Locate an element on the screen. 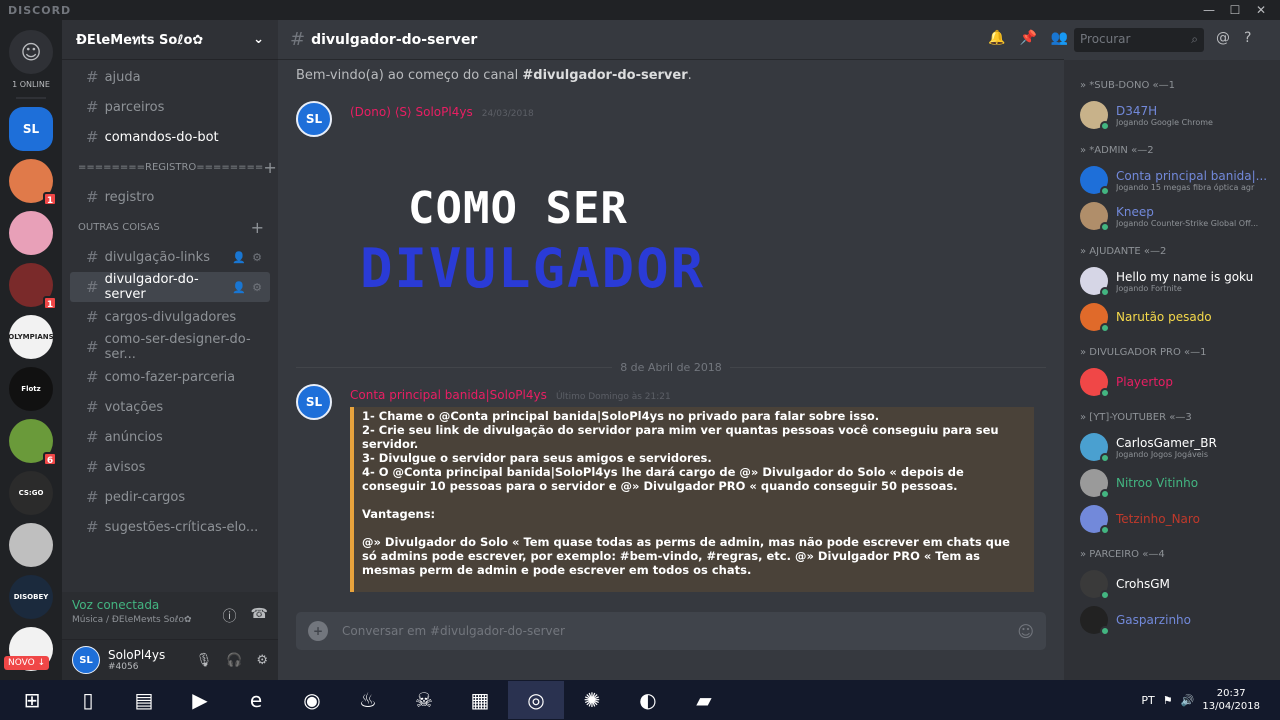 Image resolution: width=1280 pixels, height=720 pixels. help-icon: ? is located at coordinates (1247, 38).